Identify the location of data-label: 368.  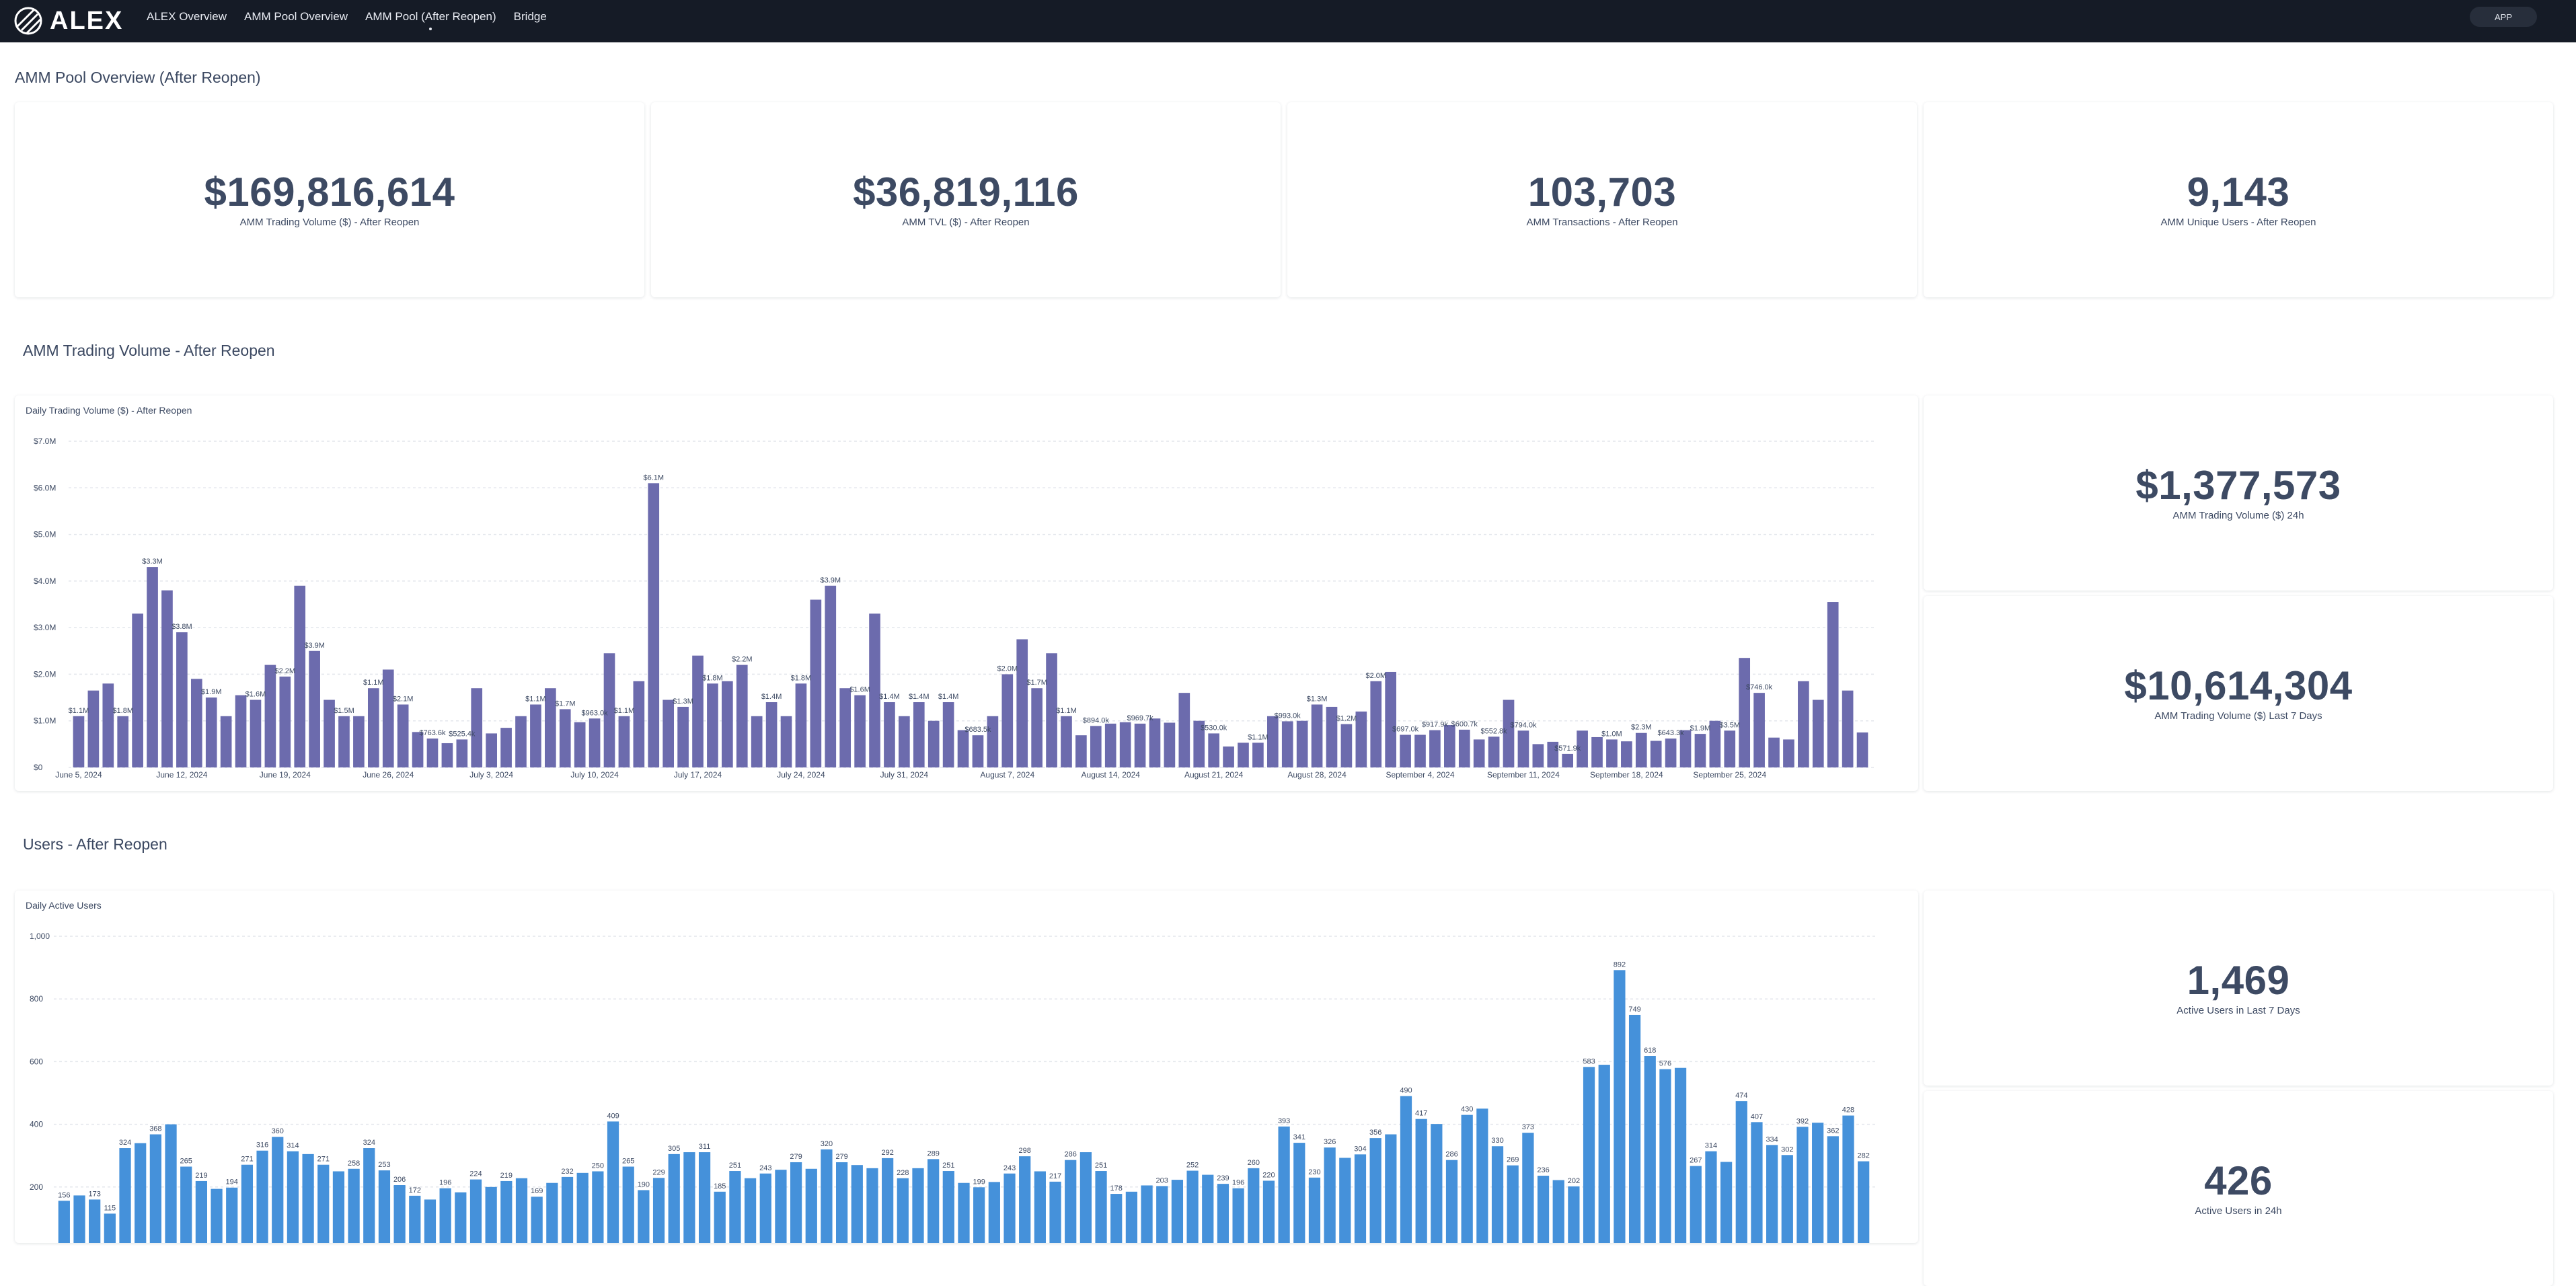
(155, 1129).